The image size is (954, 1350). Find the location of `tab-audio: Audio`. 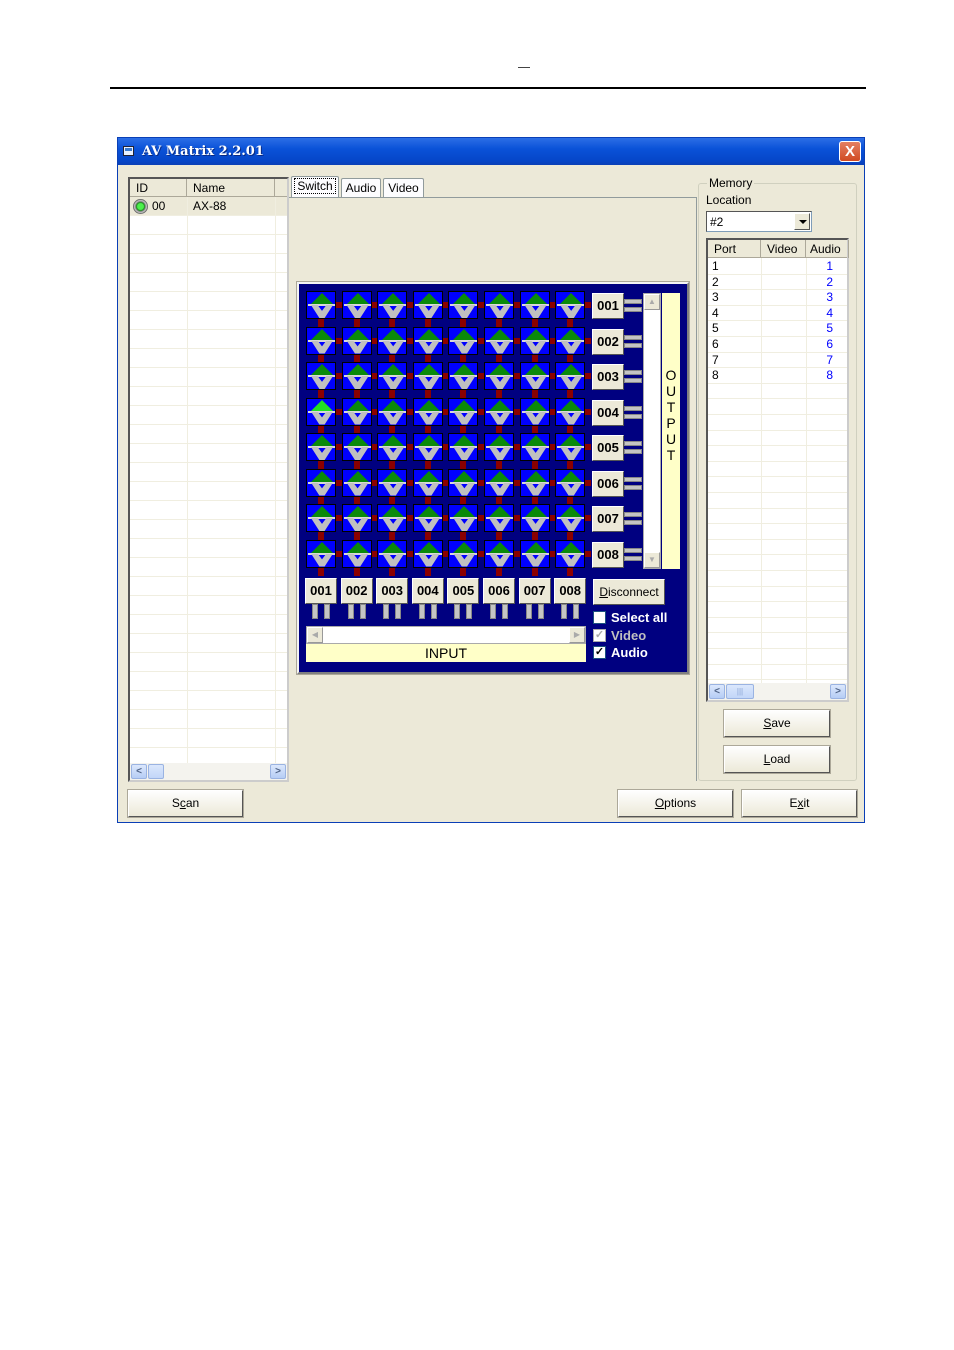

tab-audio: Audio is located at coordinates (361, 188).